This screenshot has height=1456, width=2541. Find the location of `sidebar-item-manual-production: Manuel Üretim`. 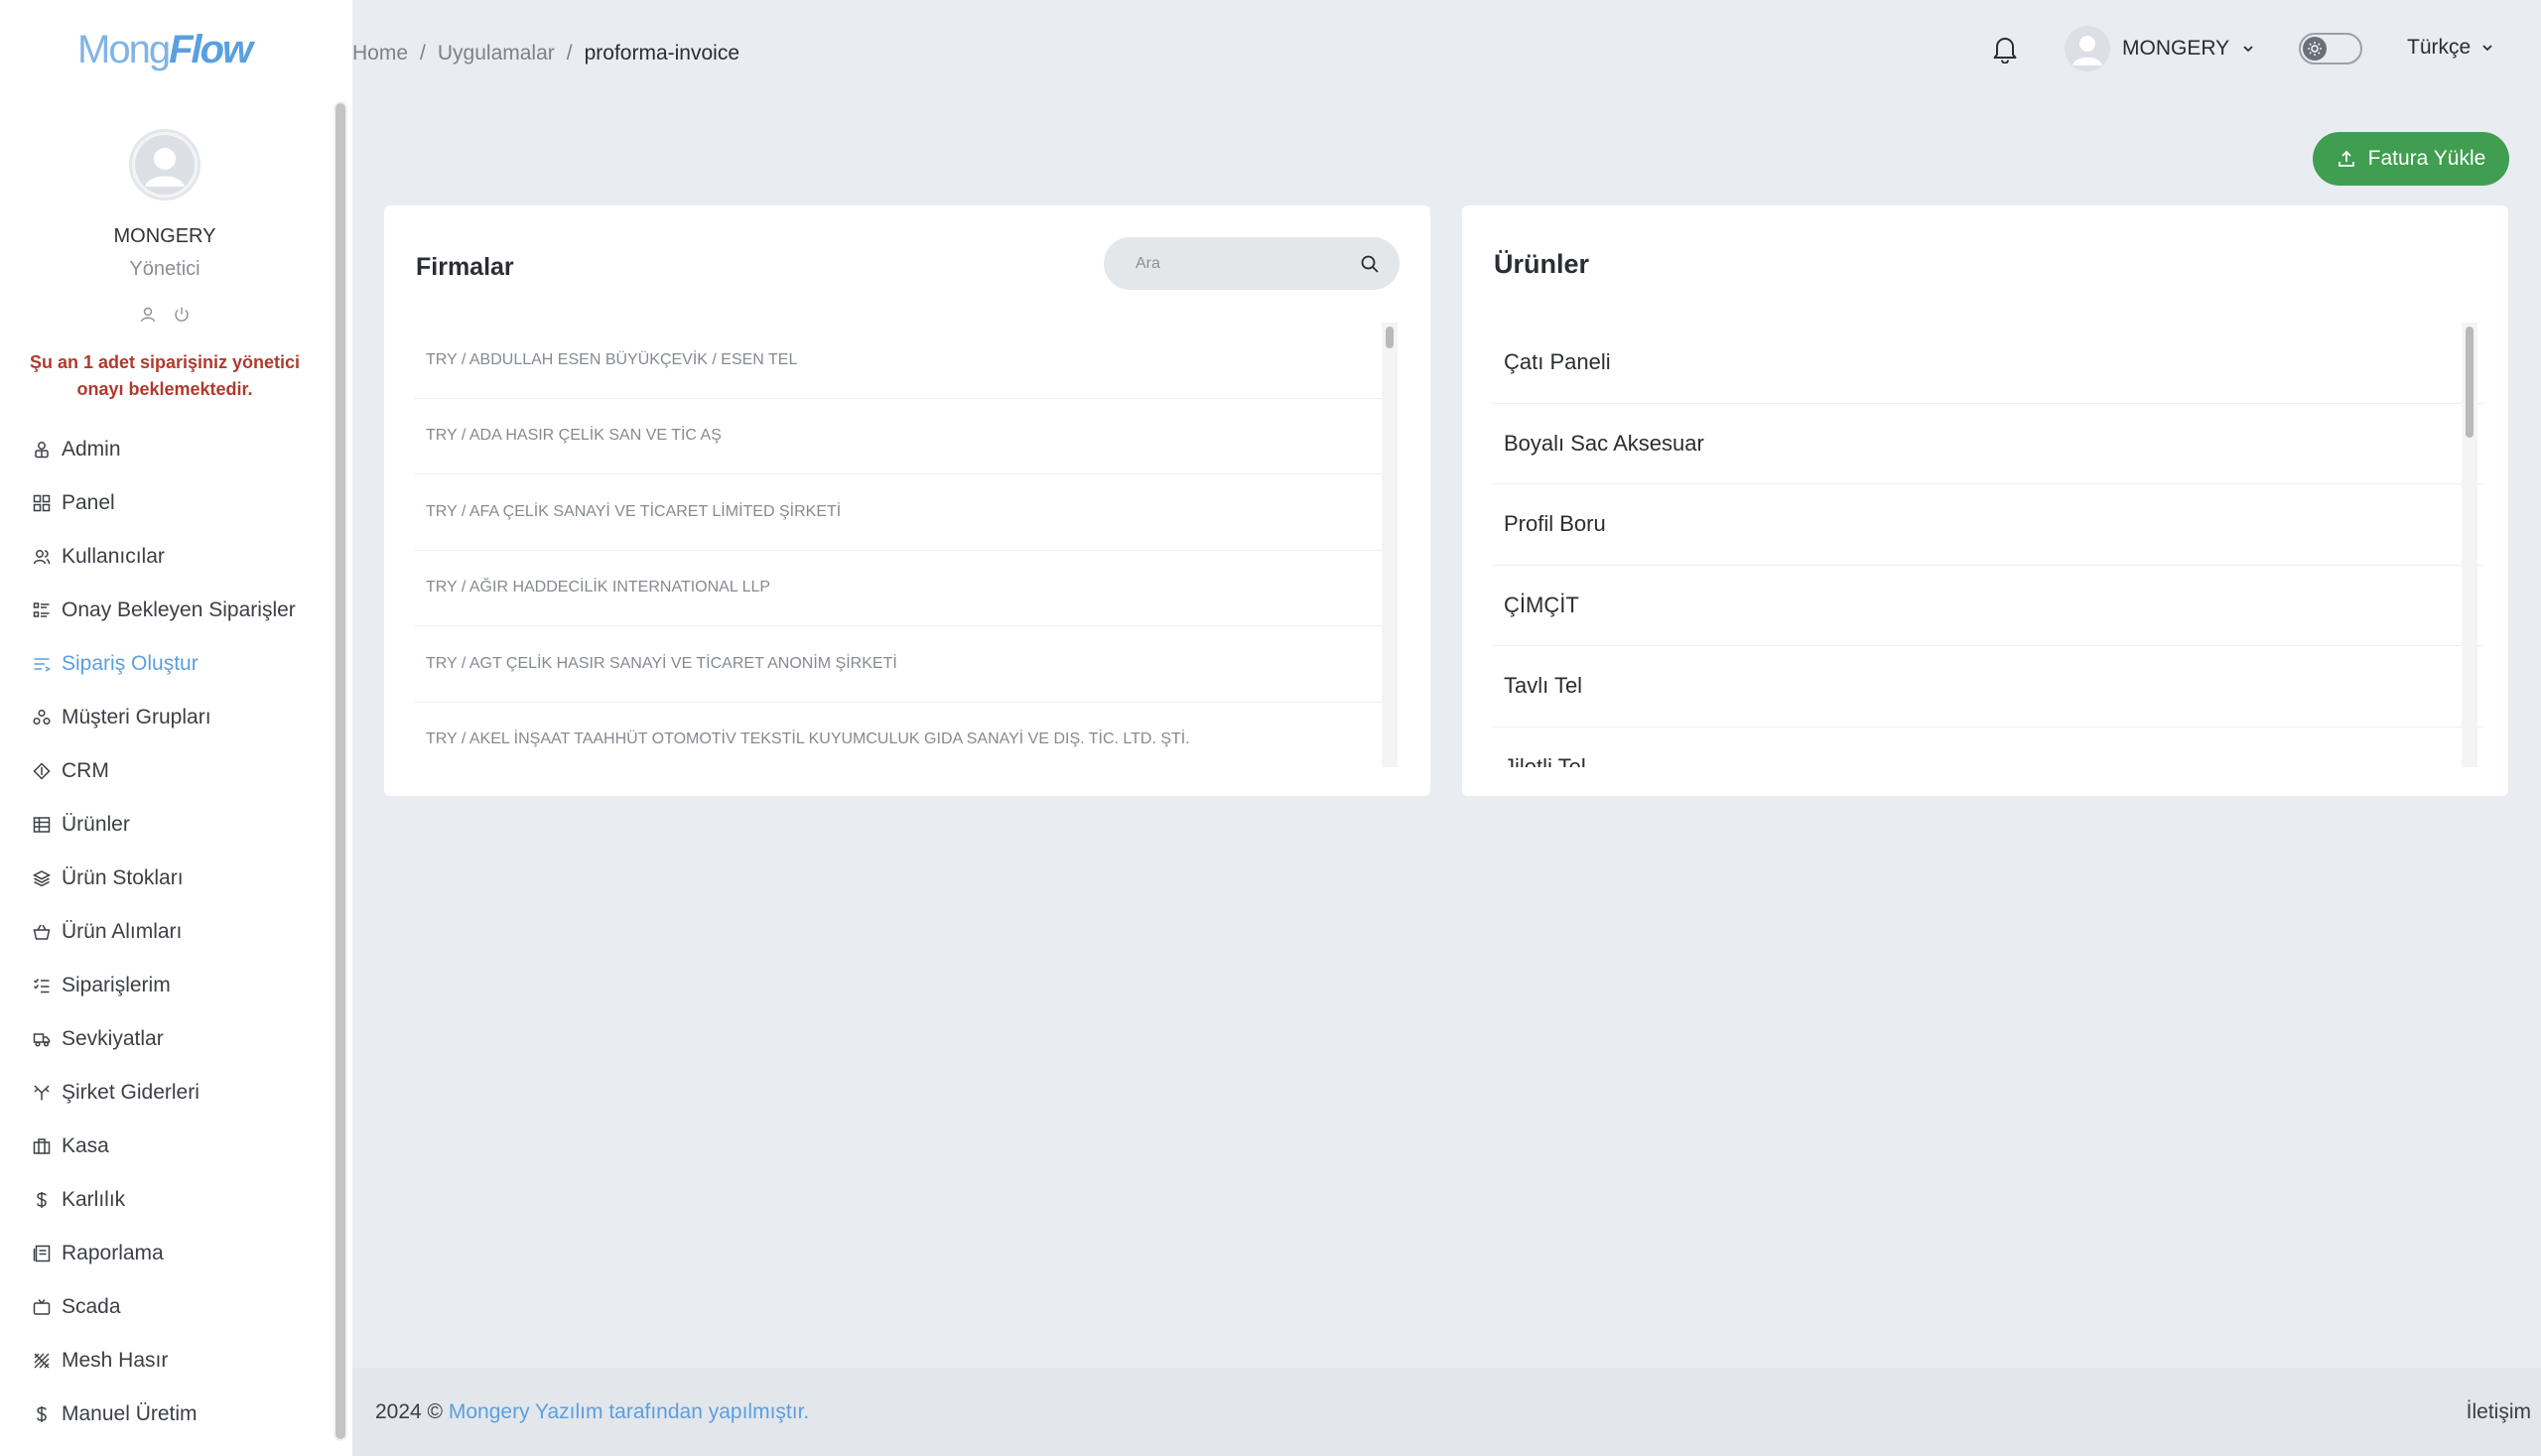

sidebar-item-manual-production: Manuel Üretim is located at coordinates (165, 1414).